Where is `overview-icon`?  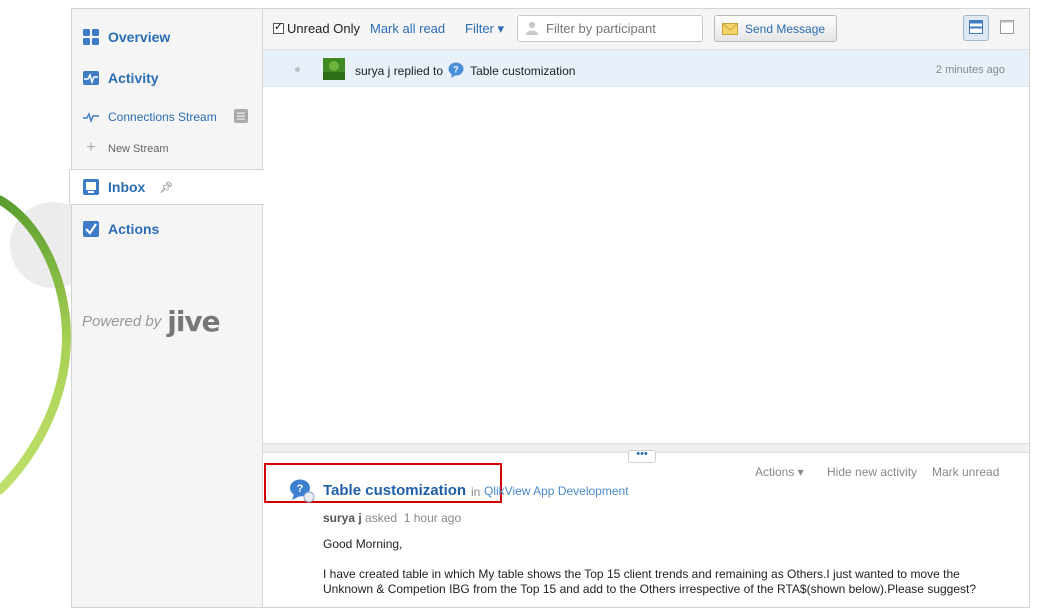
overview-icon is located at coordinates (91, 37).